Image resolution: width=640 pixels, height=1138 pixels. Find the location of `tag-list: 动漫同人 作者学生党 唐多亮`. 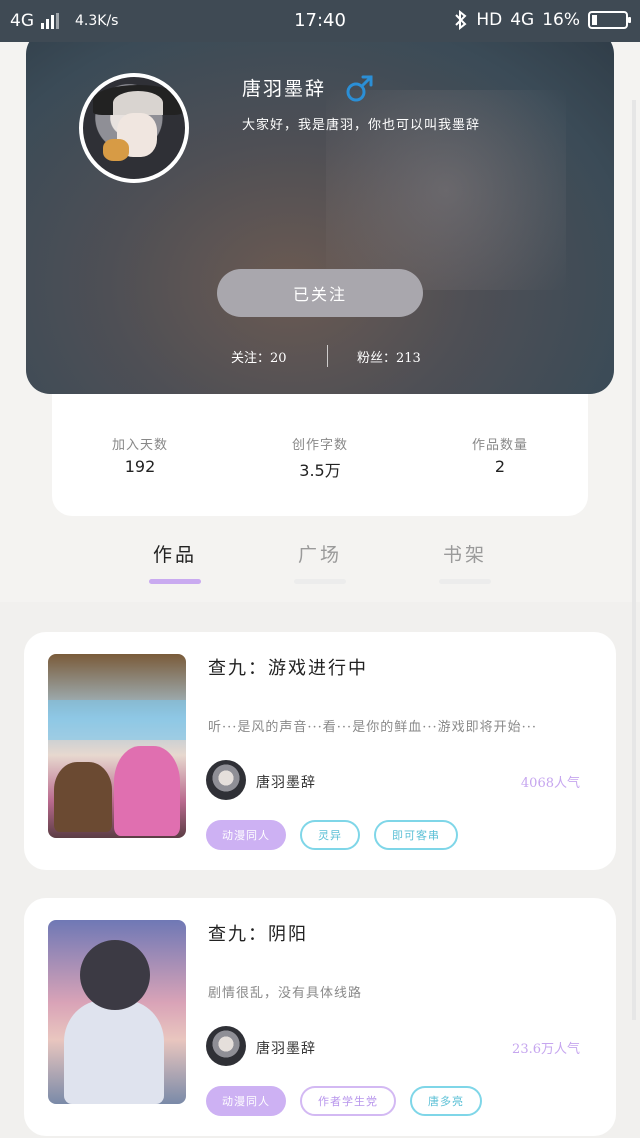

tag-list: 动漫同人 作者学生党 唐多亮 is located at coordinates (344, 1101).